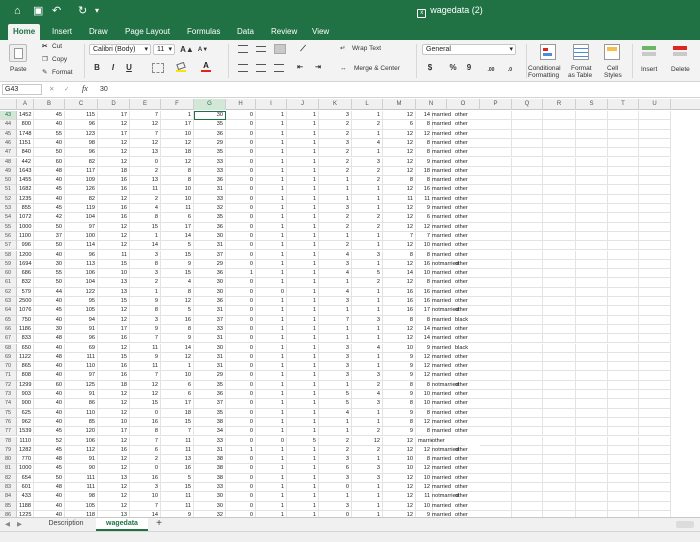  What do you see at coordinates (8, 292) in the screenshot?
I see `row-header: 62` at bounding box center [8, 292].